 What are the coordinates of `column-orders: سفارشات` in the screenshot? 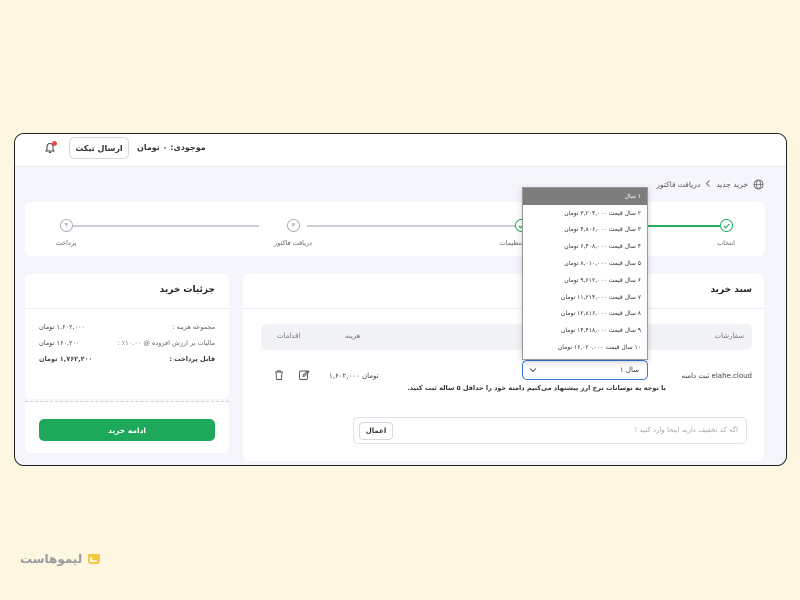 It's located at (729, 336).